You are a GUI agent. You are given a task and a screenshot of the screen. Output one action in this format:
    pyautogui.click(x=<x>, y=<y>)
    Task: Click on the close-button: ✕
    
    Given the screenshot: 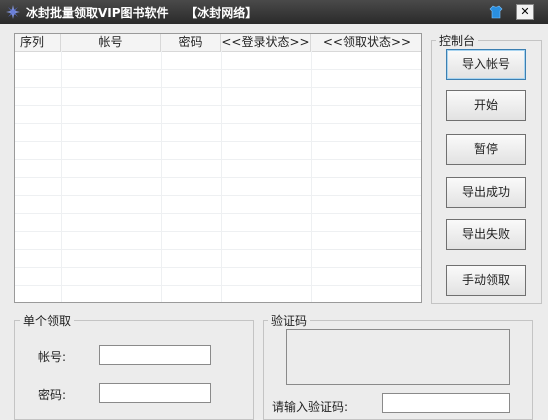 What is the action you would take?
    pyautogui.click(x=525, y=12)
    